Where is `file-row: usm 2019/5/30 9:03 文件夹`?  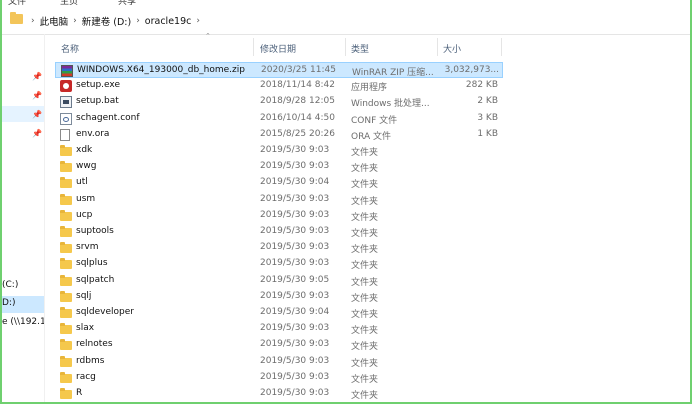 file-row: usm 2019/5/30 9:03 文件夹 is located at coordinates (279, 200).